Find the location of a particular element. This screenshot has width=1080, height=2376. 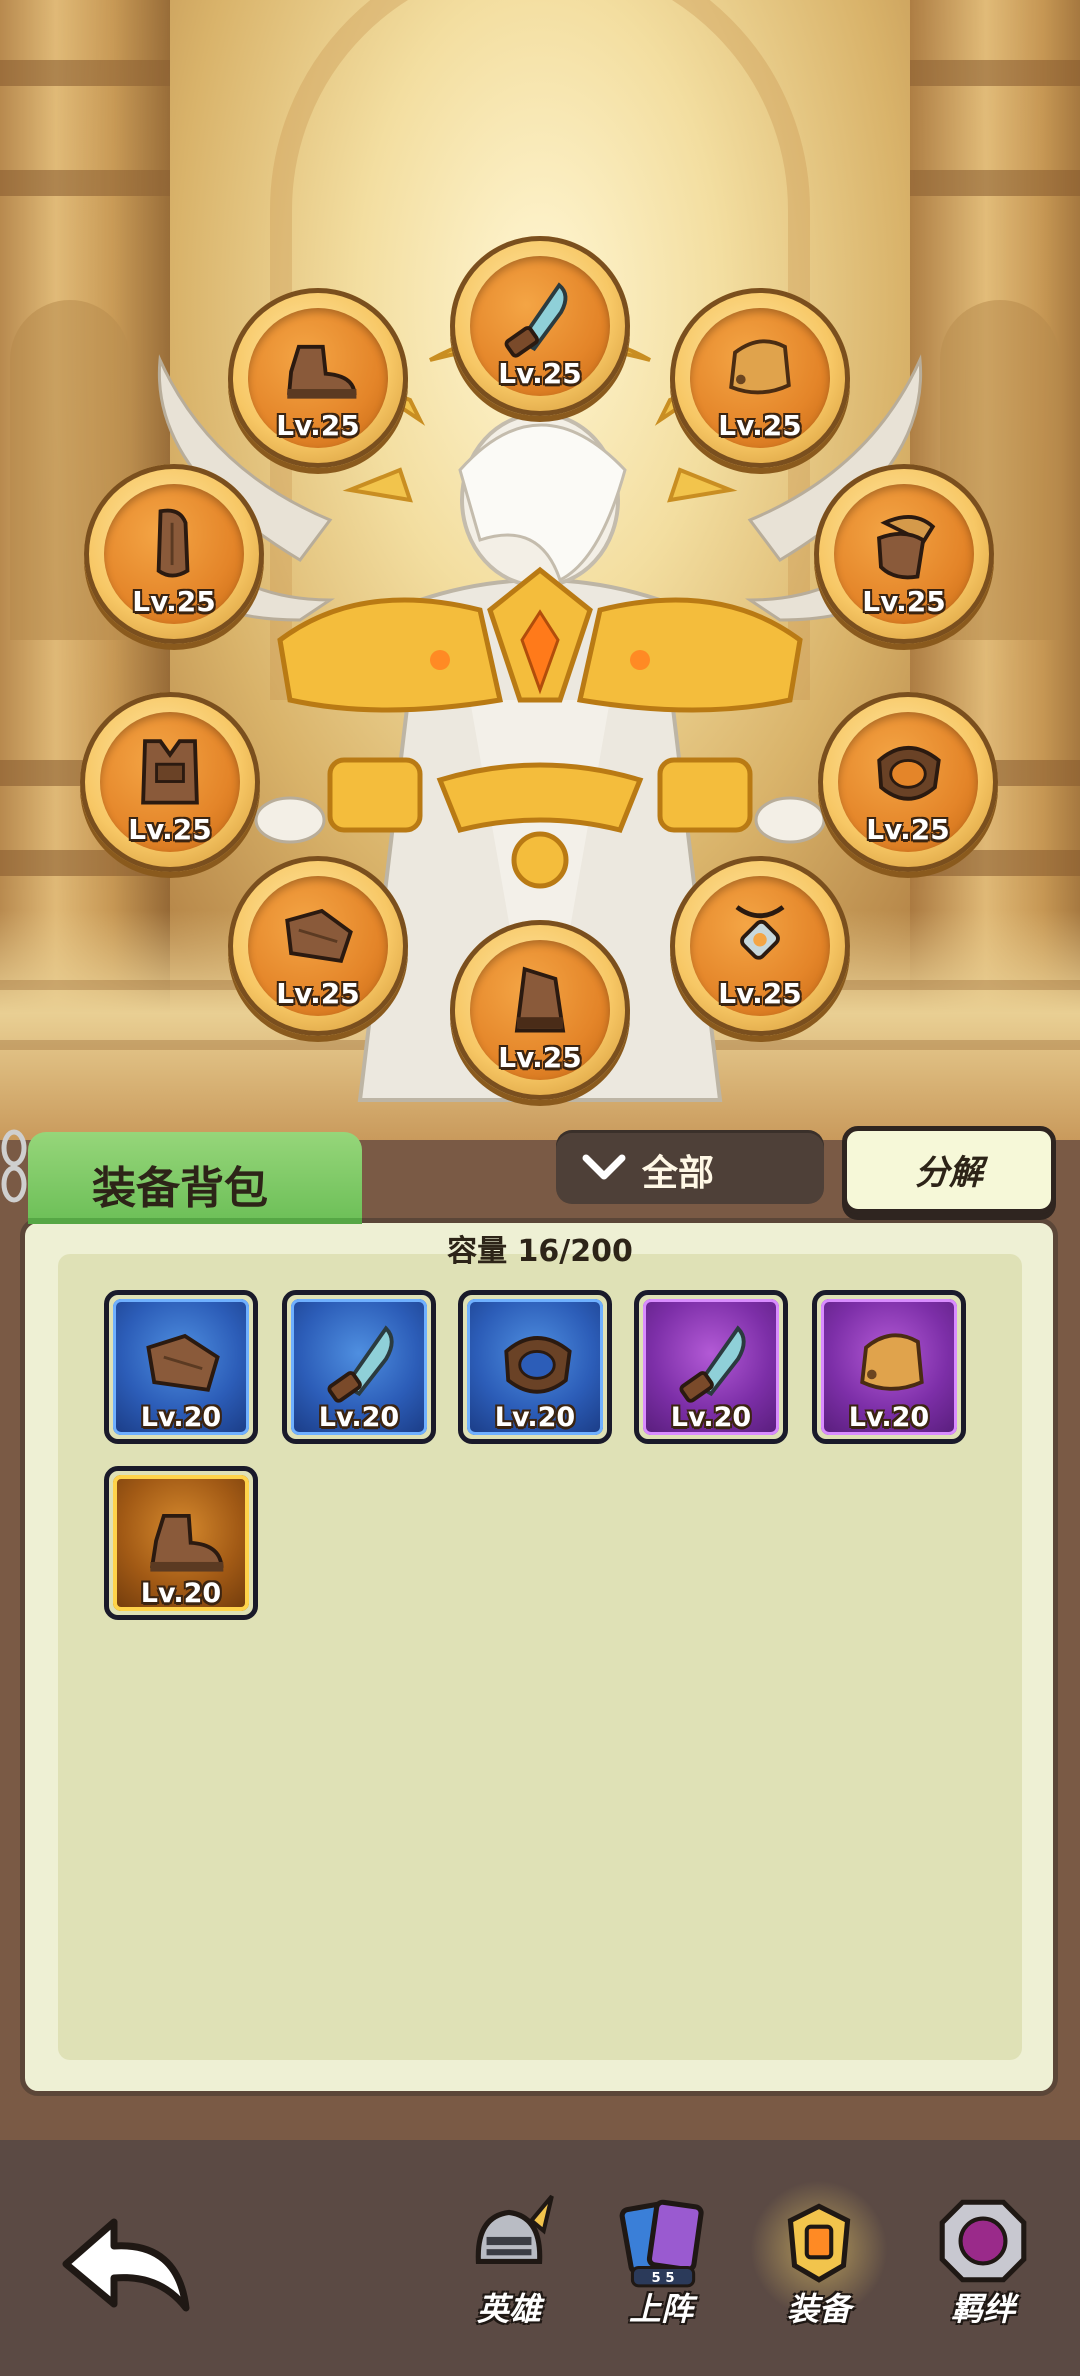

chest-armor-icon is located at coordinates (170, 772).